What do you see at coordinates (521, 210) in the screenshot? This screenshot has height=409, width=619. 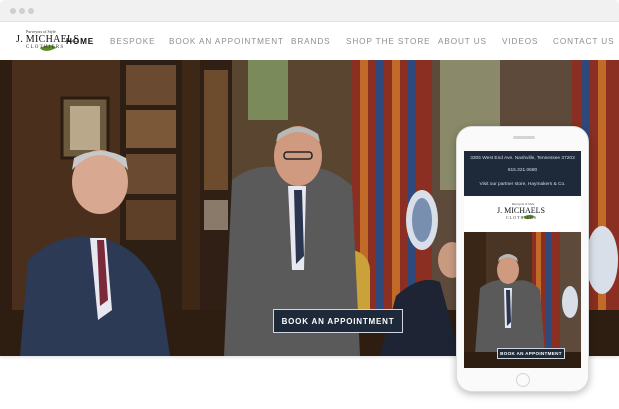 I see `phone-logo-name: J. MICHAELS` at bounding box center [521, 210].